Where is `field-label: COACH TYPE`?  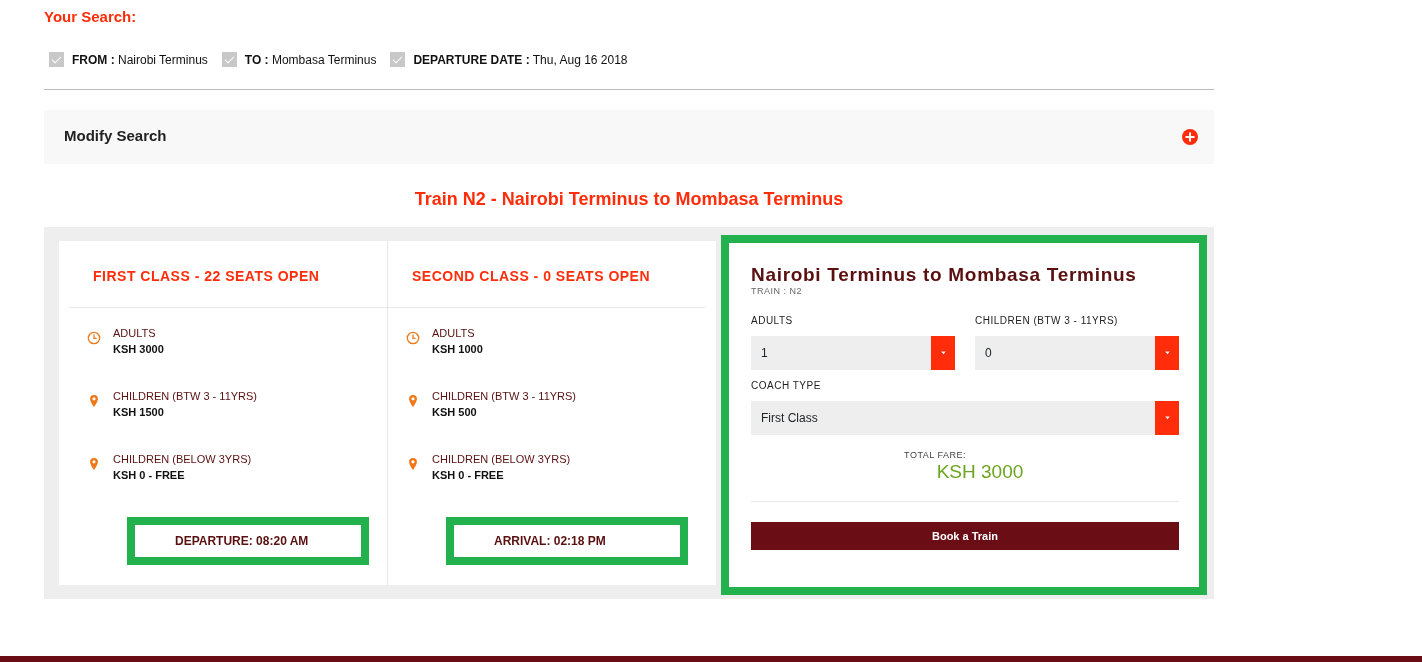
field-label: COACH TYPE is located at coordinates (786, 385).